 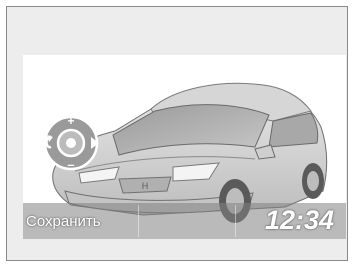 I want to click on save-label: Сохранить, so click(x=63, y=221).